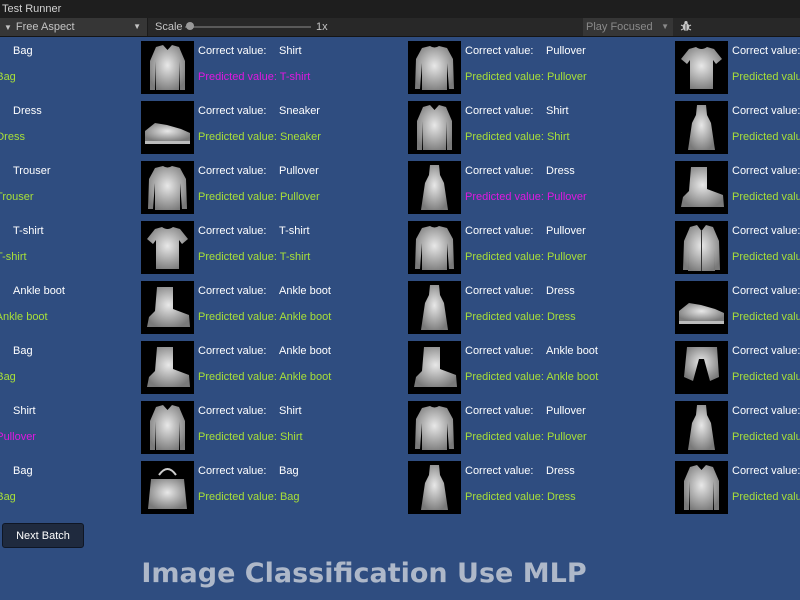 The height and width of the screenshot is (600, 800). I want to click on scale-label: Scale, so click(169, 27).